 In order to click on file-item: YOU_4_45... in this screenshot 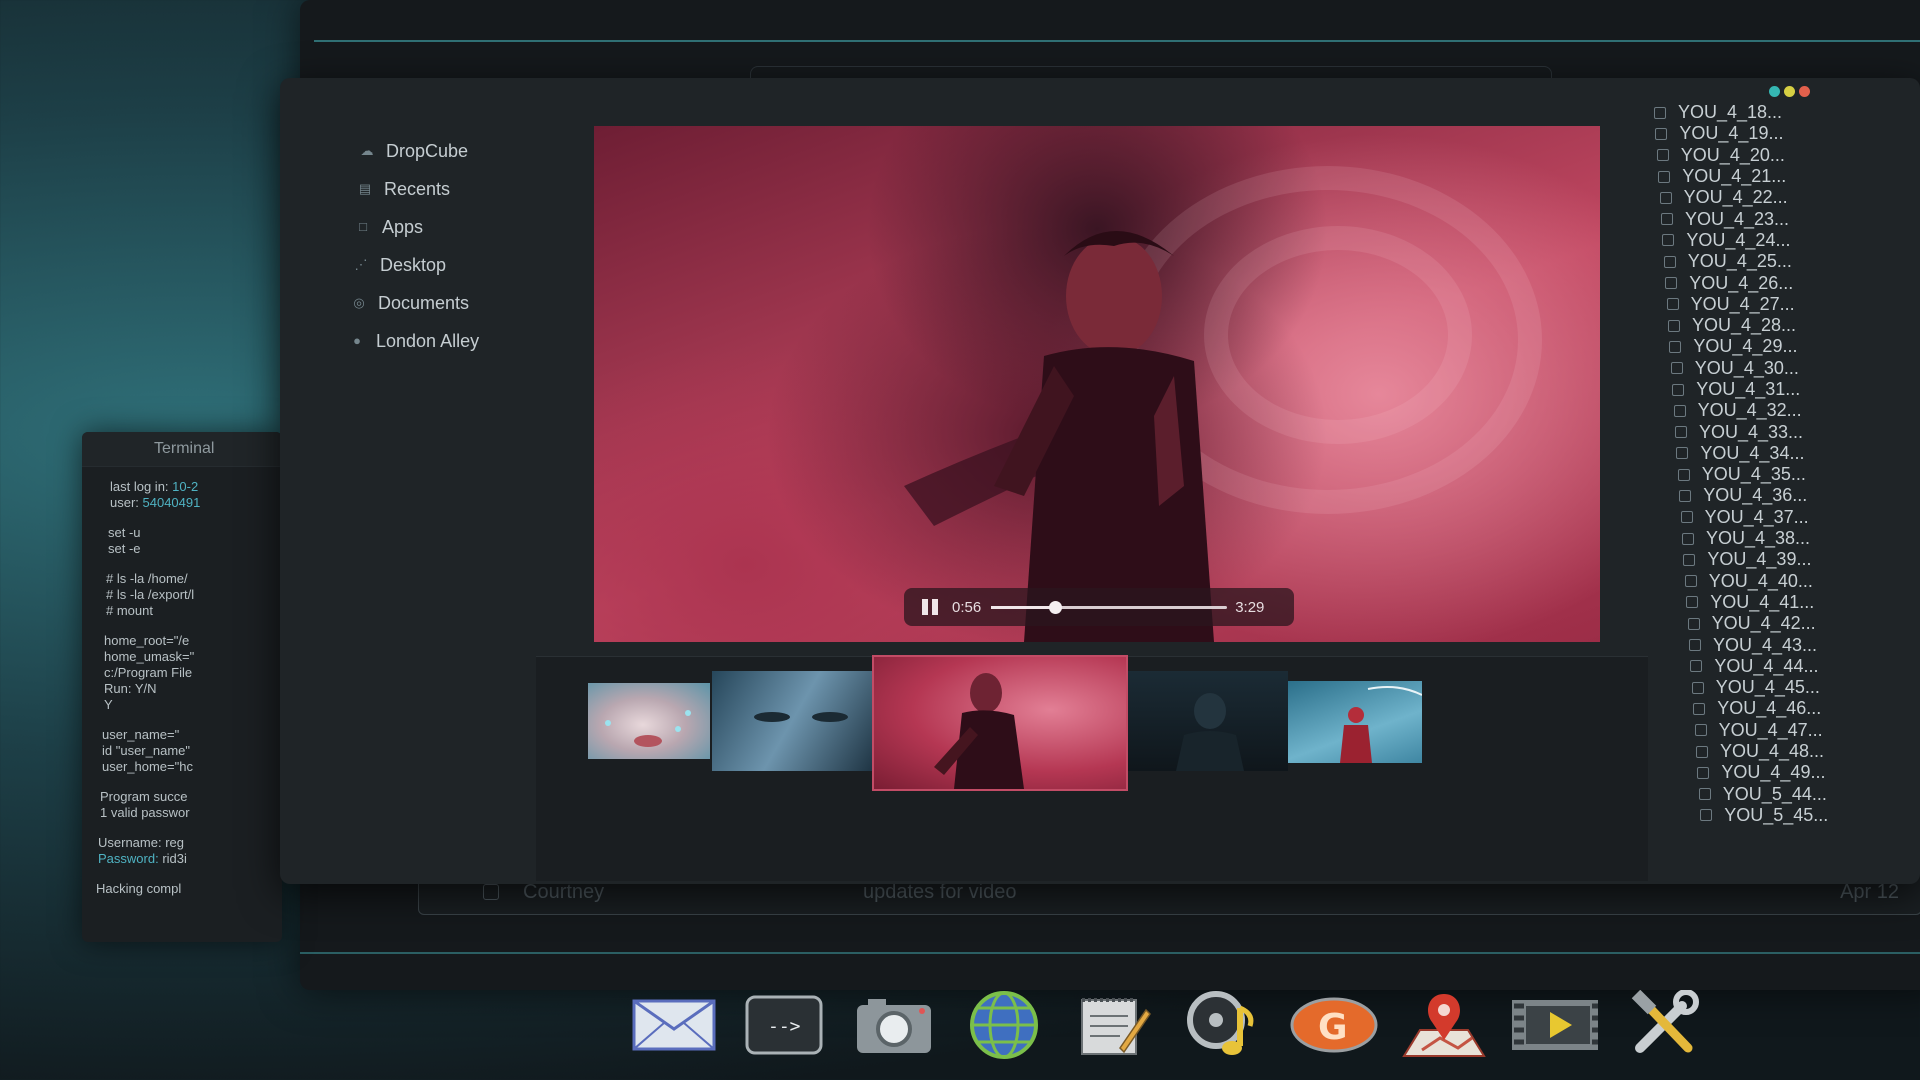, I will do `click(1782, 687)`.